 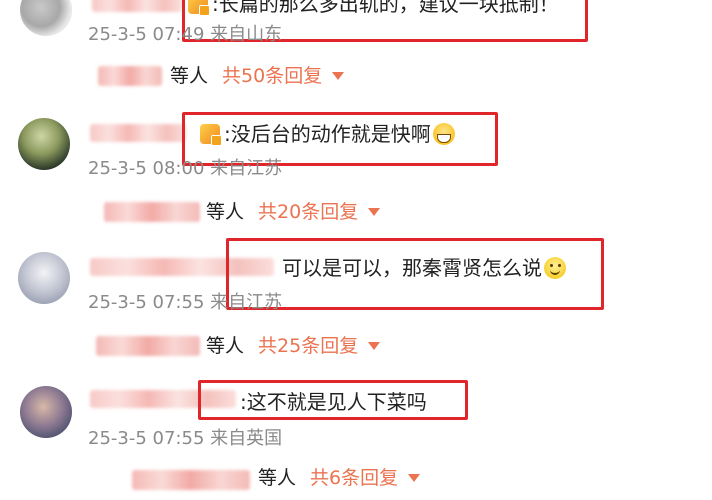 What do you see at coordinates (185, 34) in the screenshot?
I see `comment-meta: 25-3-5 07:49 来自山东` at bounding box center [185, 34].